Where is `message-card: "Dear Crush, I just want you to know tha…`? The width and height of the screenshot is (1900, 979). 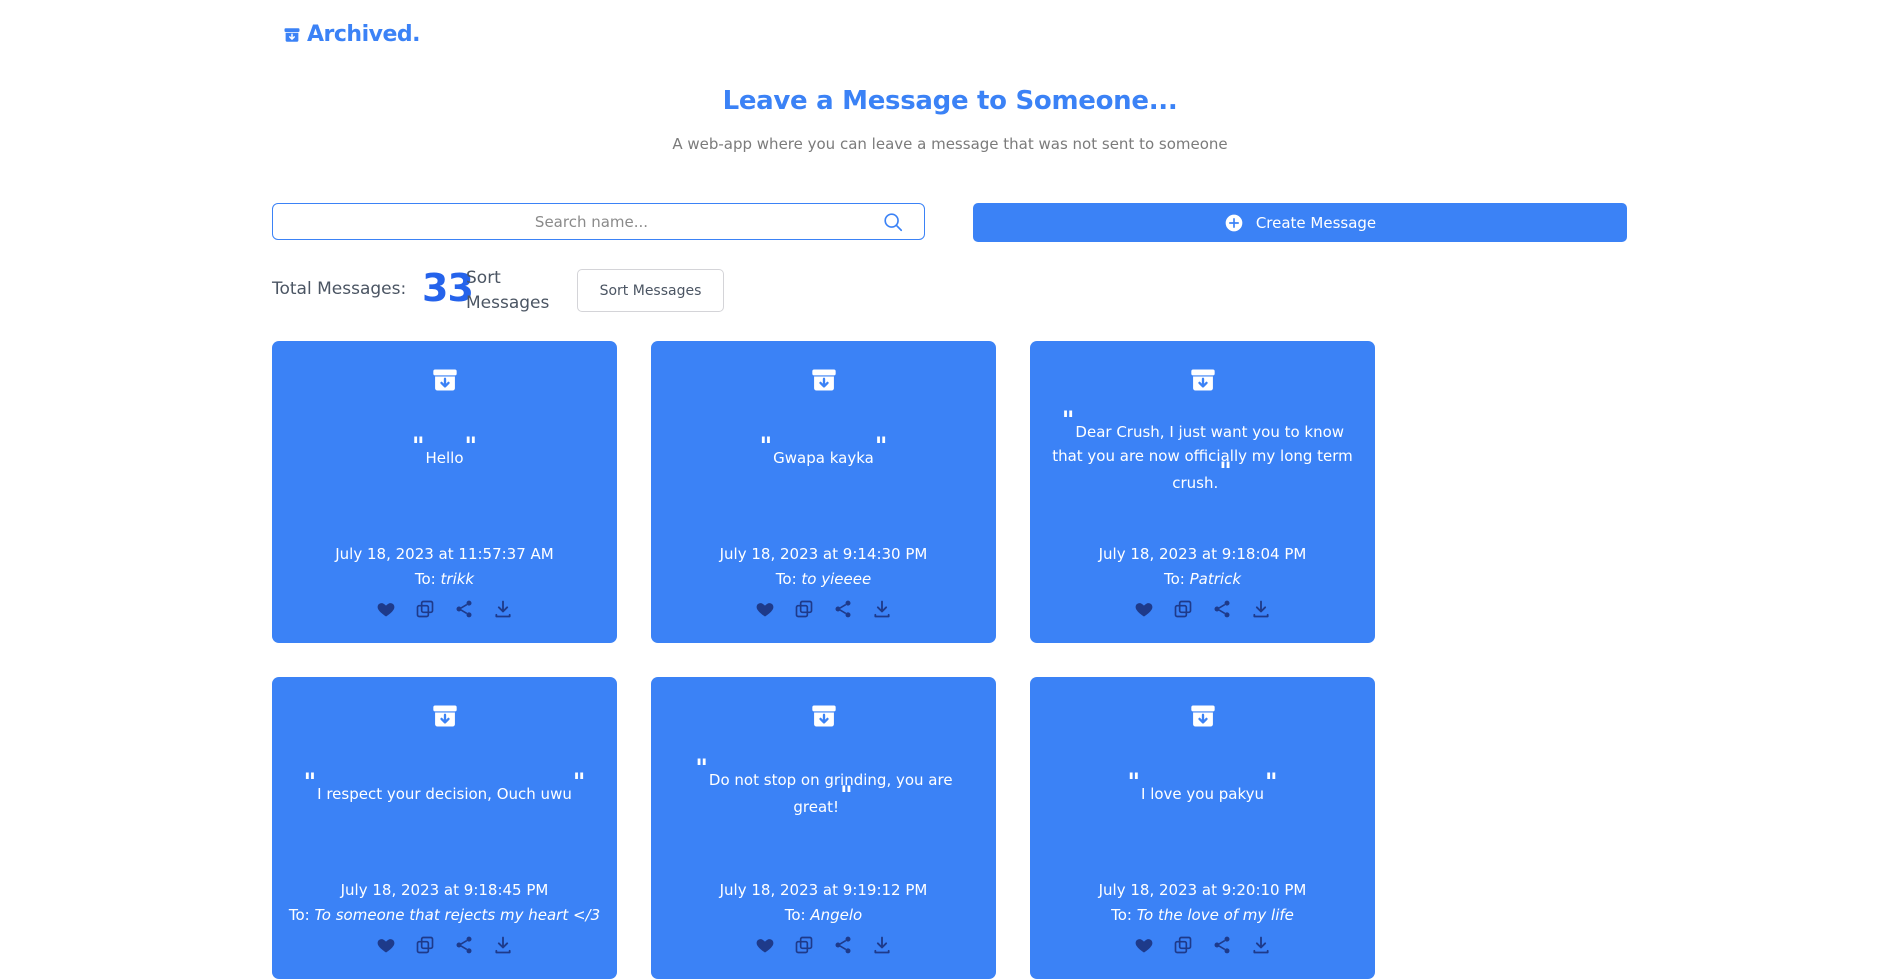
message-card: "Dear Crush, I just want you to know tha… is located at coordinates (1202, 492).